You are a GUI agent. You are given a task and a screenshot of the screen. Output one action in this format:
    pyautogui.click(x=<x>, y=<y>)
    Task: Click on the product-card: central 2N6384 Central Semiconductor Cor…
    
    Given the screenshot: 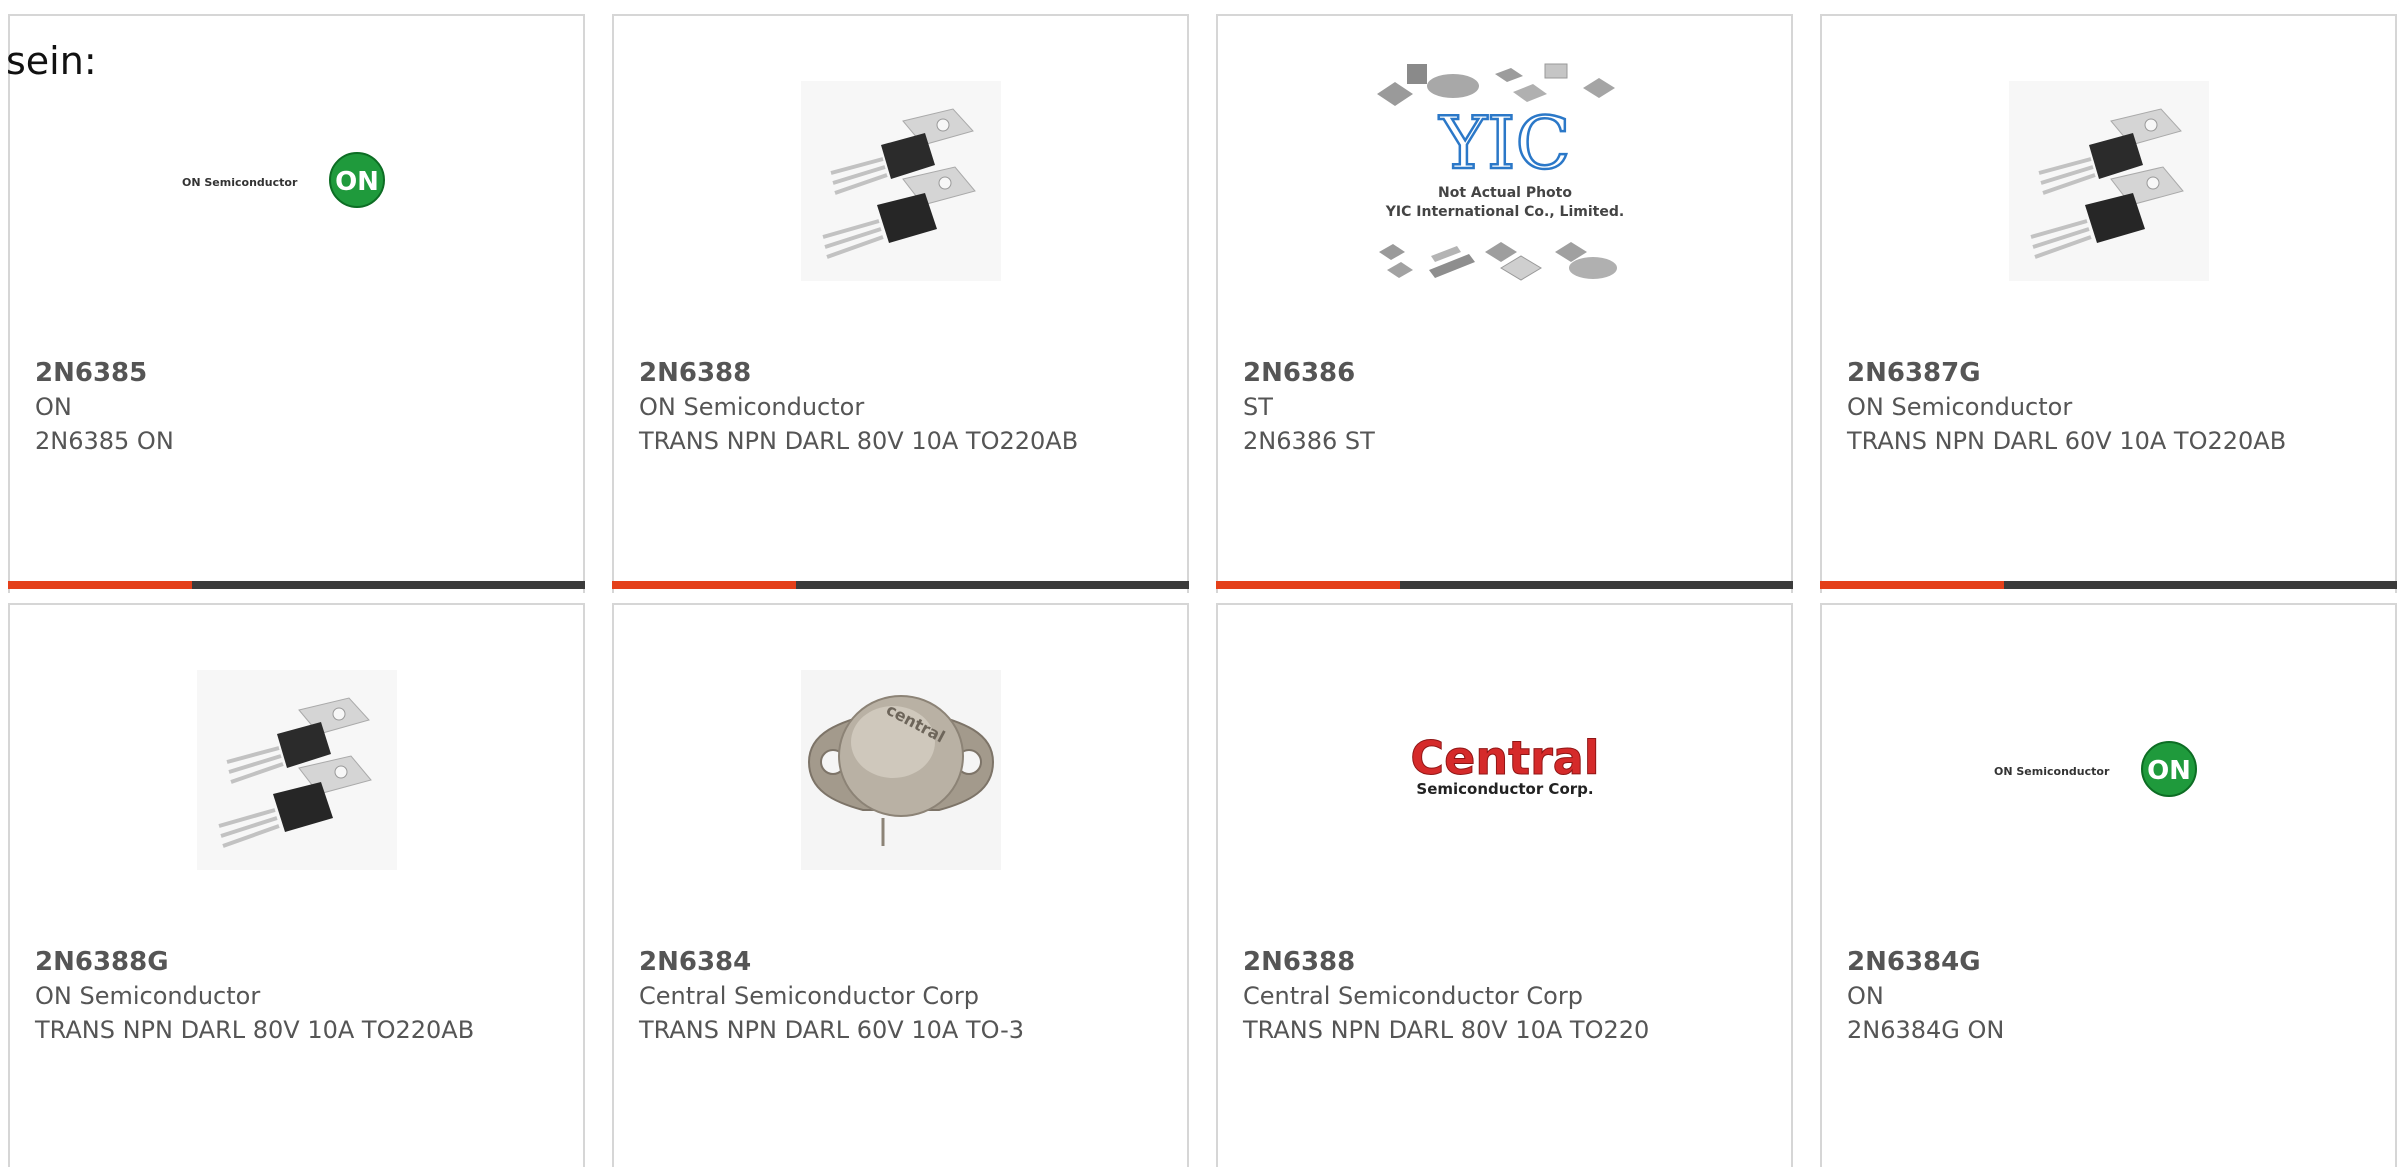 What is the action you would take?
    pyautogui.click(x=900, y=885)
    